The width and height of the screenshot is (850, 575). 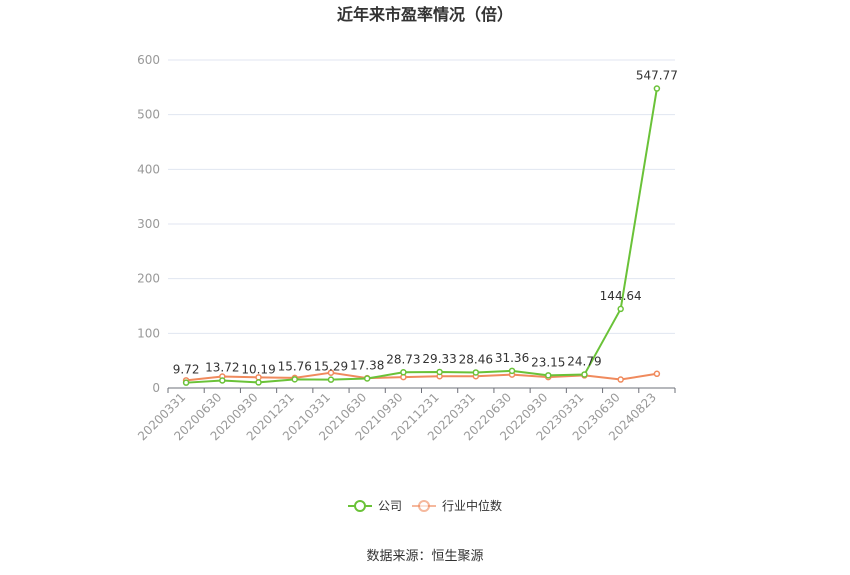 What do you see at coordinates (148, 279) in the screenshot?
I see `y-tick-label: 200` at bounding box center [148, 279].